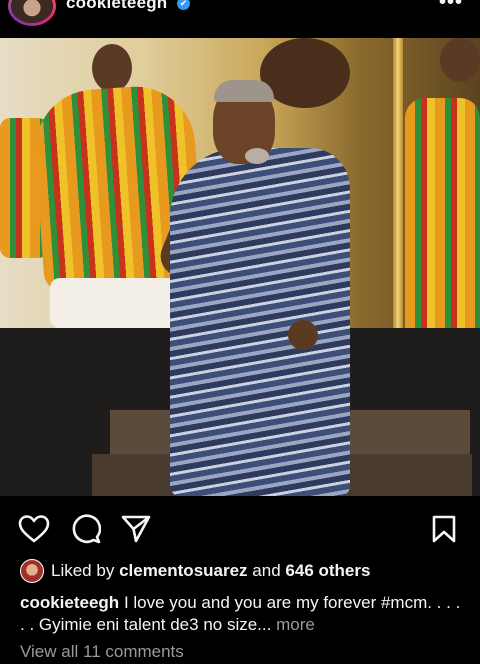  I want to click on avatar, so click(32, 13).